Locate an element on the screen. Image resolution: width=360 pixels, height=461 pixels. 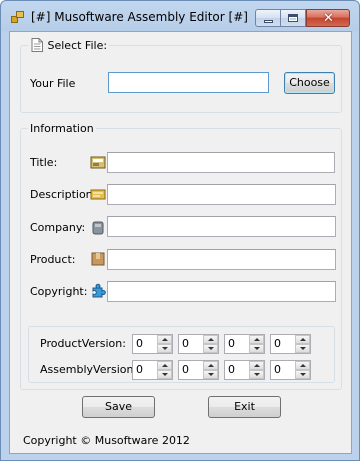
assembly-version-major: 0 is located at coordinates (152, 370).